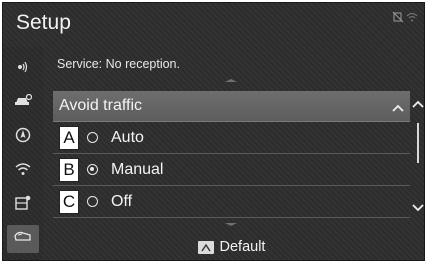  Describe the element at coordinates (231, 170) in the screenshot. I see `option-manual: B Manual` at that location.